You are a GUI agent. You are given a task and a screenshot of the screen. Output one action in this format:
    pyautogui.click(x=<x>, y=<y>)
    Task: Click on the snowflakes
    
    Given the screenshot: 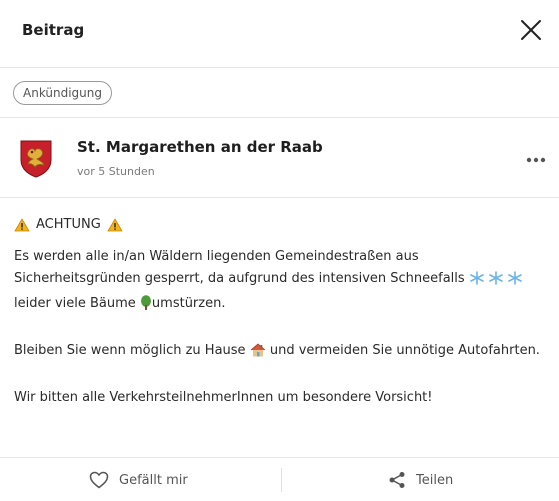 What is the action you would take?
    pyautogui.click(x=496, y=282)
    